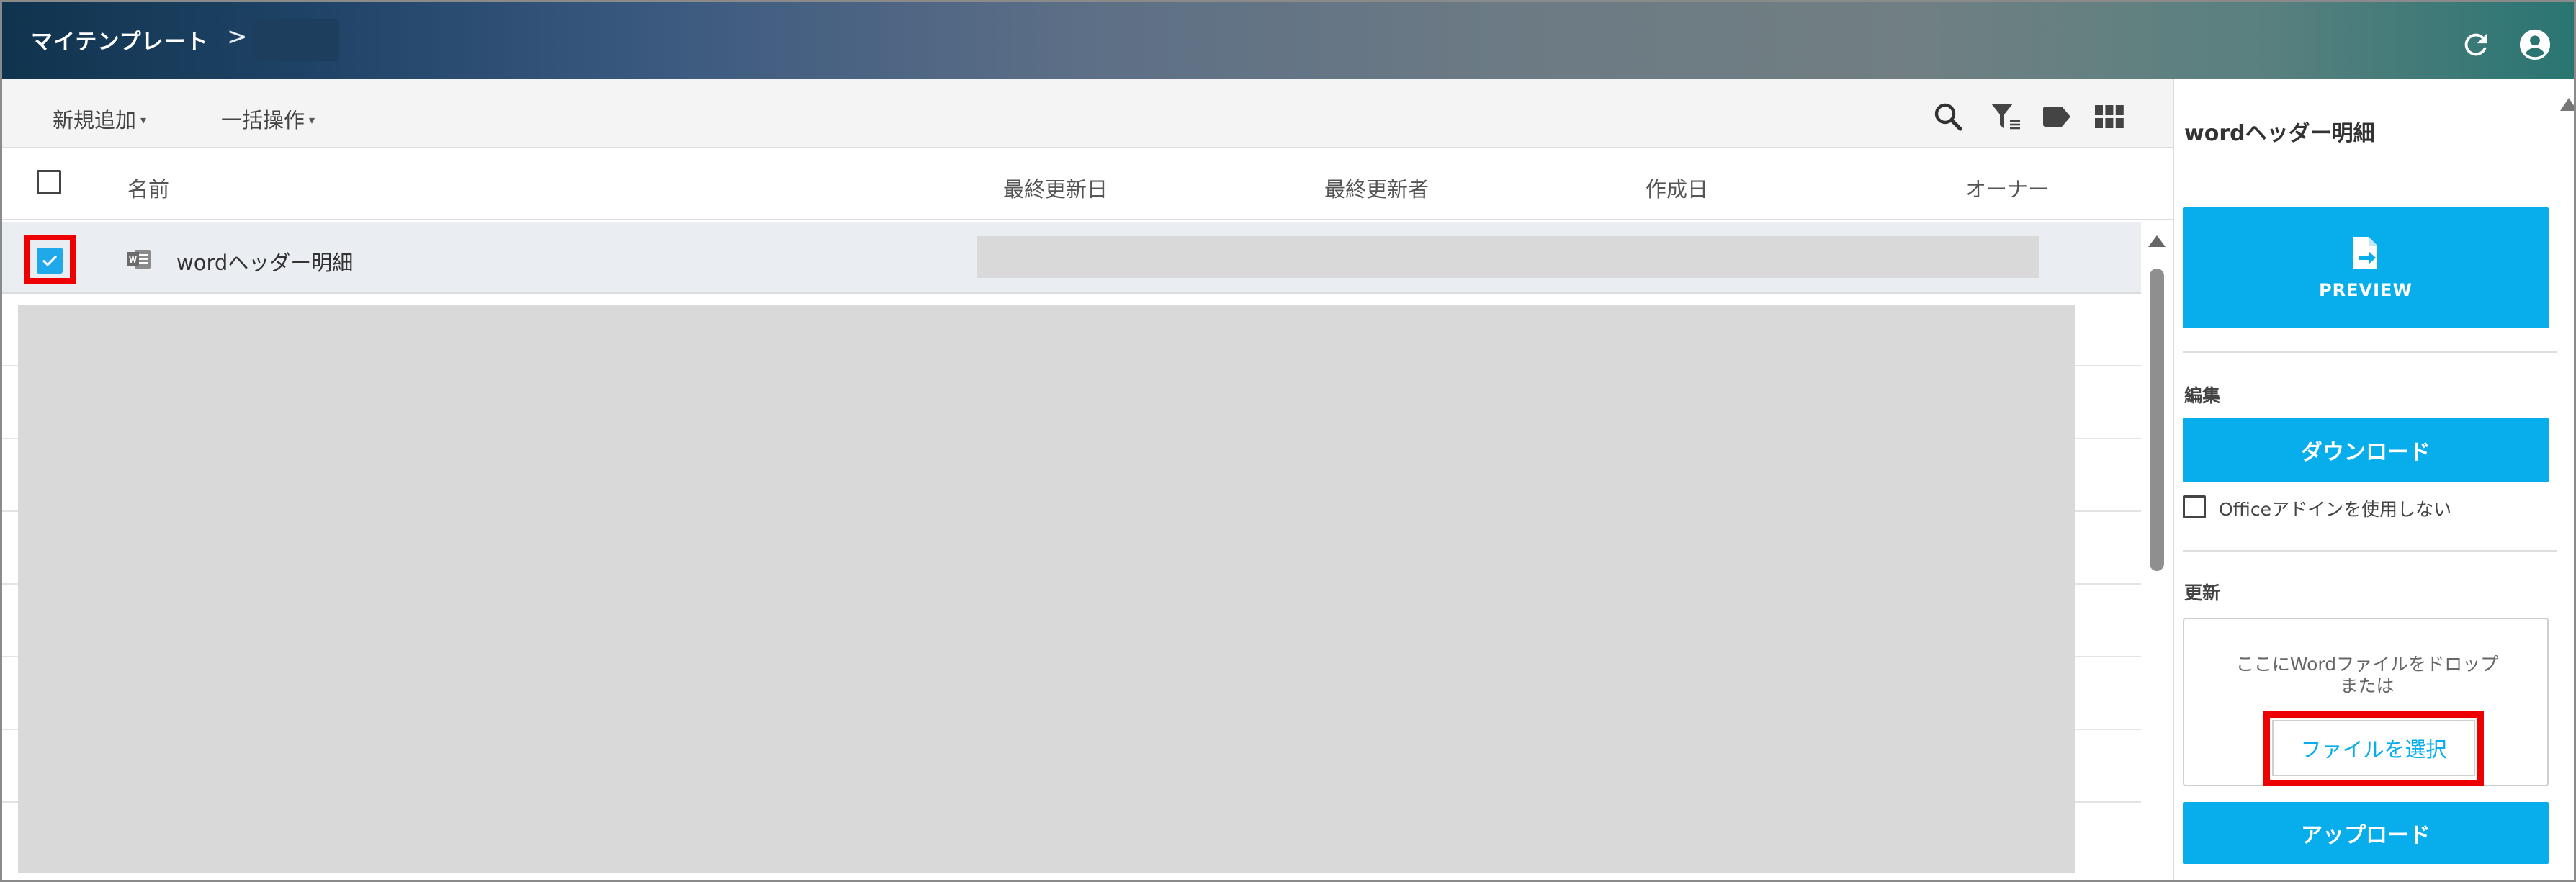 This screenshot has height=882, width=2576. Describe the element at coordinates (2475, 44) in the screenshot. I see `refresh-icon` at that location.